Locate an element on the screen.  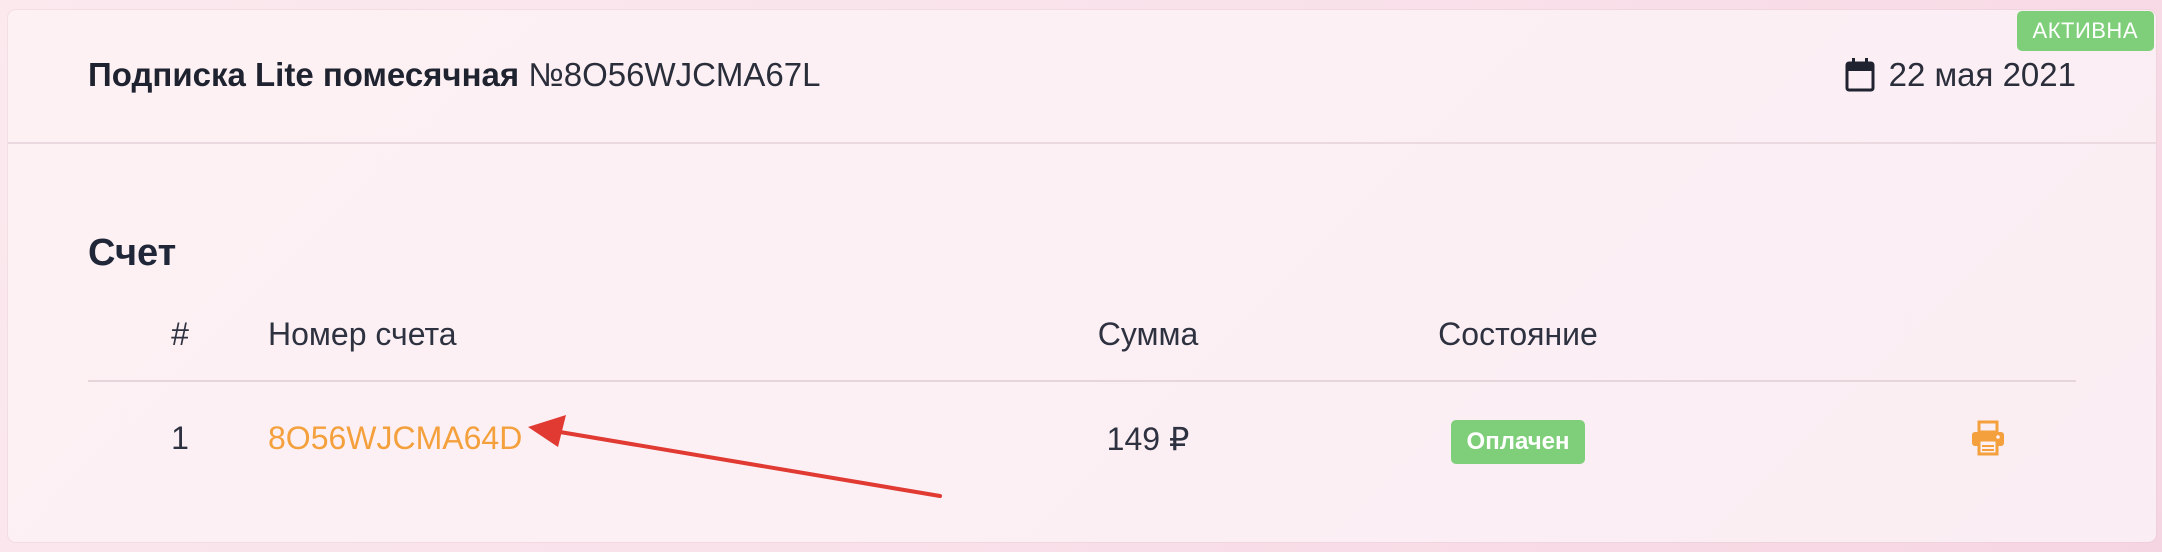
subscription-name: Подписка Lite помесячная is located at coordinates (304, 74).